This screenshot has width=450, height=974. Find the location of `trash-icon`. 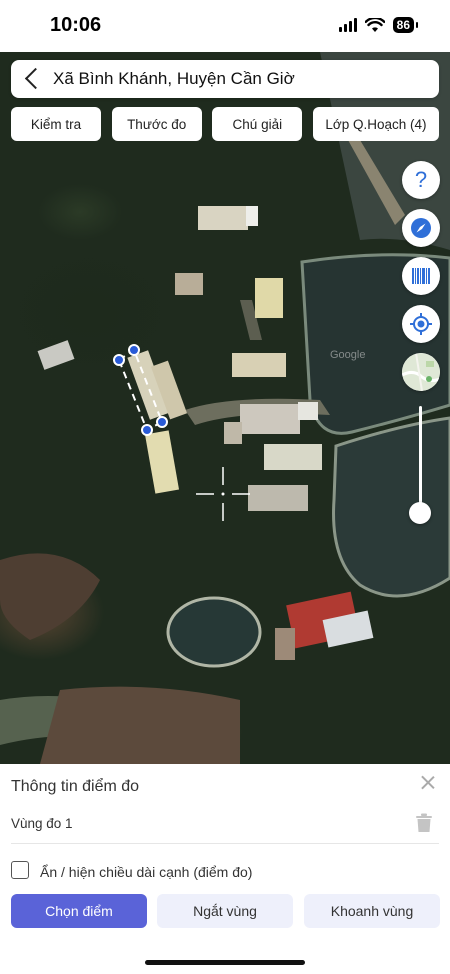

trash-icon is located at coordinates (424, 823).